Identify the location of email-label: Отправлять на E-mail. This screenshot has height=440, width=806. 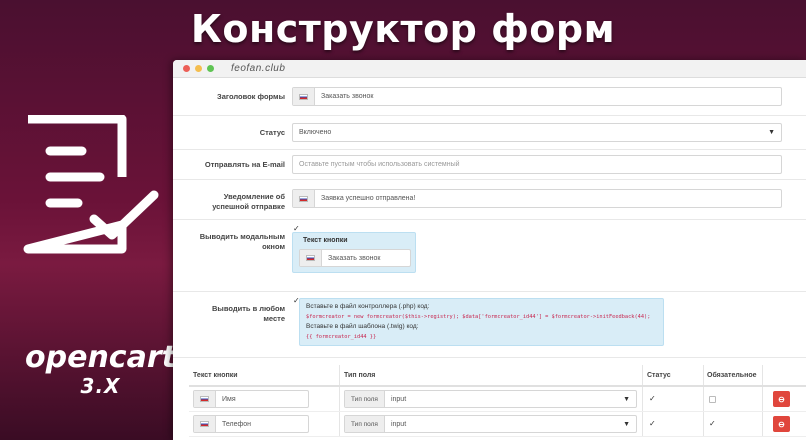
(244, 164).